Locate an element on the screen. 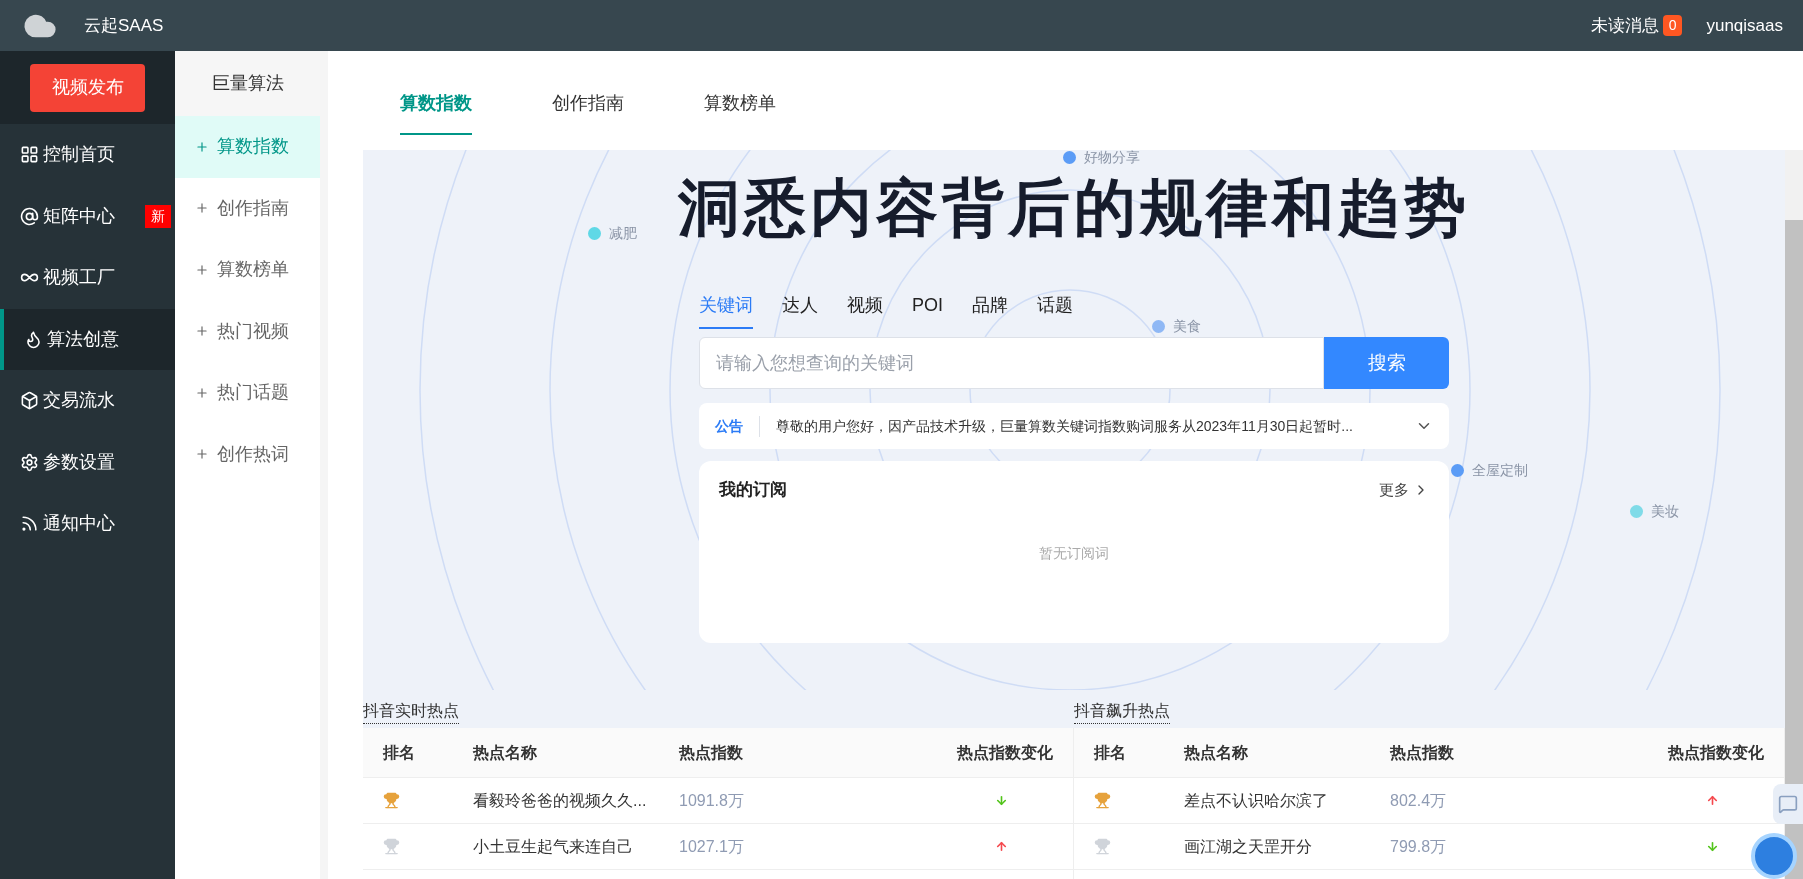  subnav-item: 算数指数 is located at coordinates (247, 147).